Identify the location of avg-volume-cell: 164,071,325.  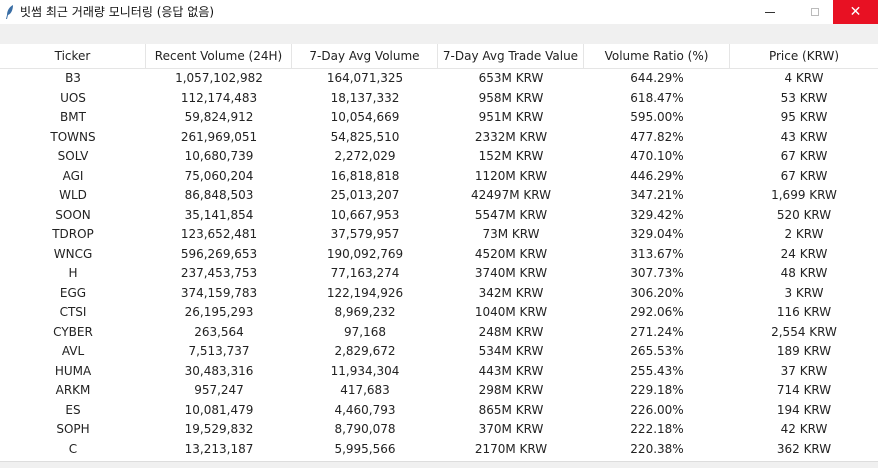
(365, 78).